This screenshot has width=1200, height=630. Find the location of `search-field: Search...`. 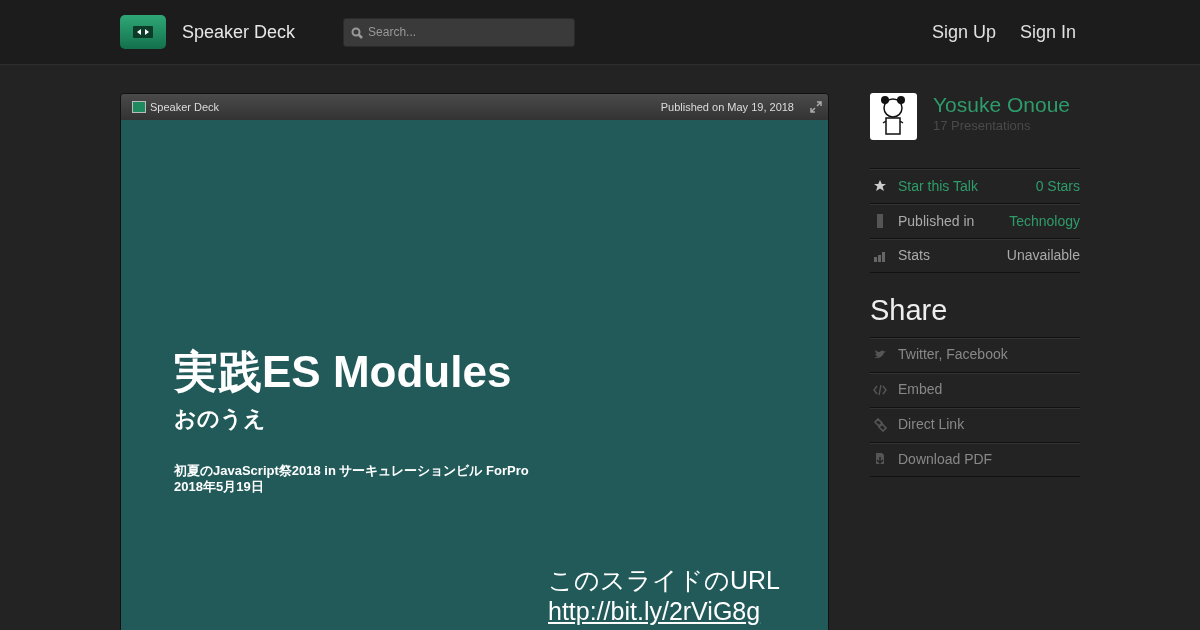

search-field: Search... is located at coordinates (459, 32).